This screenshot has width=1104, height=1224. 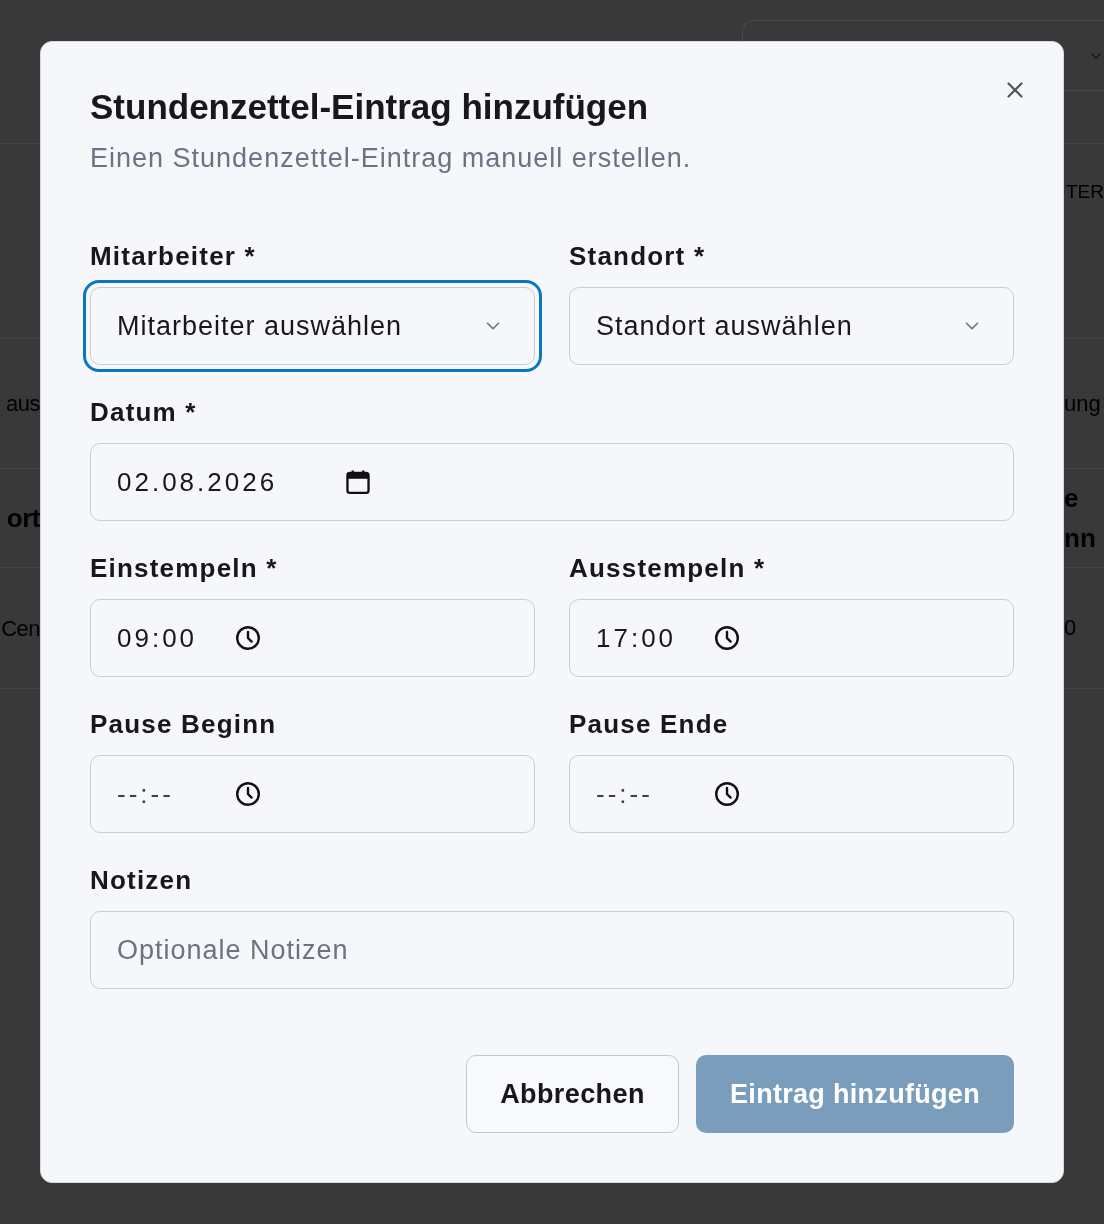 What do you see at coordinates (358, 482) in the screenshot?
I see `calendar-icon` at bounding box center [358, 482].